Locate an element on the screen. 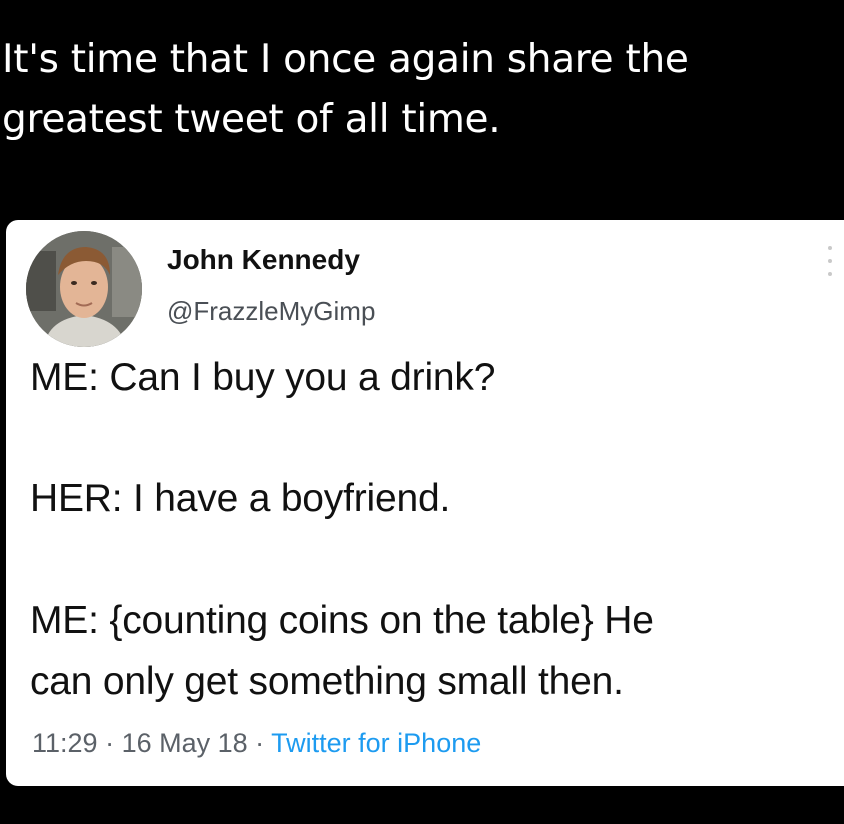 Image resolution: width=844 pixels, height=824 pixels. tweet-text-line: can only get something small then. is located at coordinates (327, 681).